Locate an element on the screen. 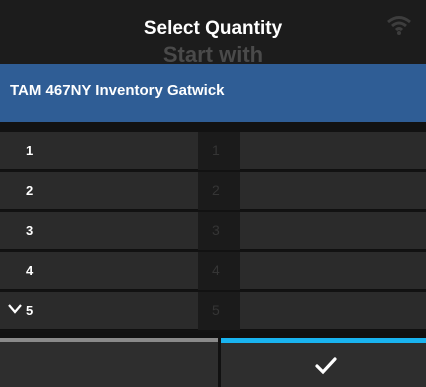  list-item-label: 5 is located at coordinates (30, 310).